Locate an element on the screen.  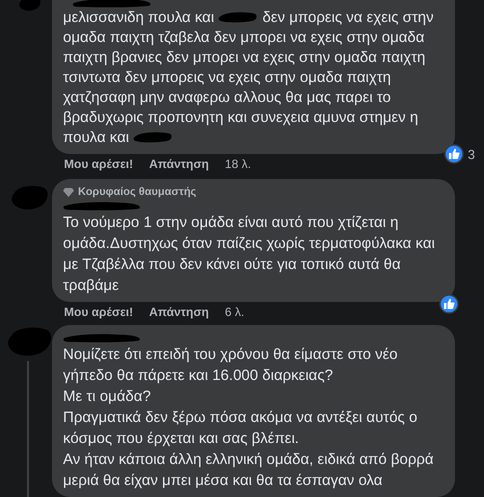
fan-label: Κορυφαίος θαυμαστής is located at coordinates (137, 192).